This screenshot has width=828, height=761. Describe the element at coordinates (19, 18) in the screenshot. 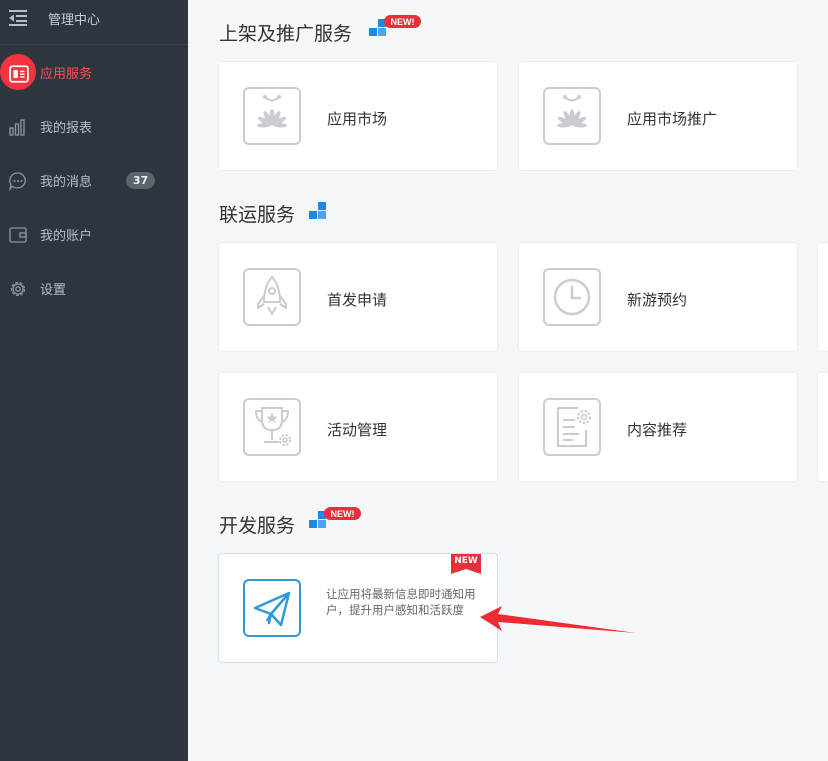

I see `collapse-menu-icon` at that location.